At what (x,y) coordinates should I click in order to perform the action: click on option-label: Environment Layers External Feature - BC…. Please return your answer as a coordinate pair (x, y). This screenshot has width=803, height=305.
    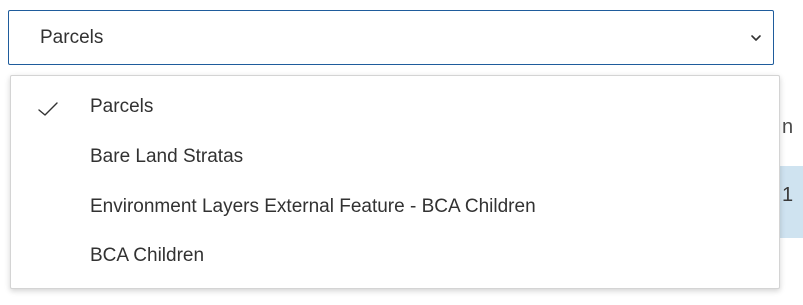
    Looking at the image, I should click on (313, 206).